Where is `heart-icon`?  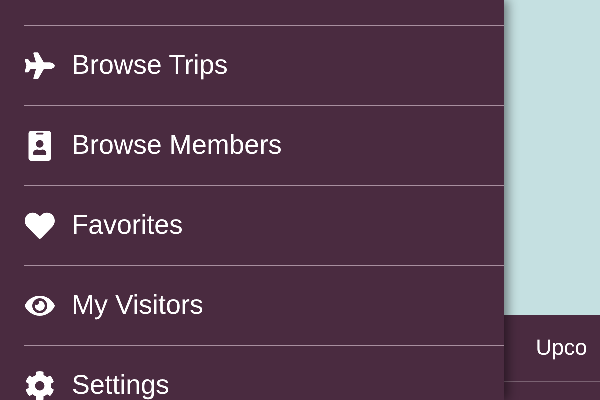
heart-icon is located at coordinates (40, 225).